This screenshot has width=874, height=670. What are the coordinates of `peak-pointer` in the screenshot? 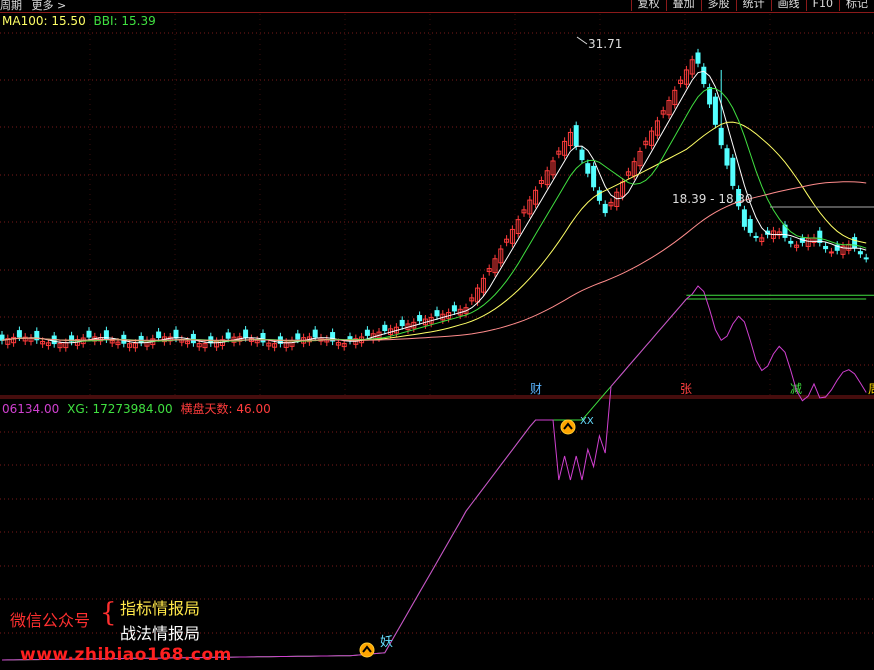 It's located at (582, 40).